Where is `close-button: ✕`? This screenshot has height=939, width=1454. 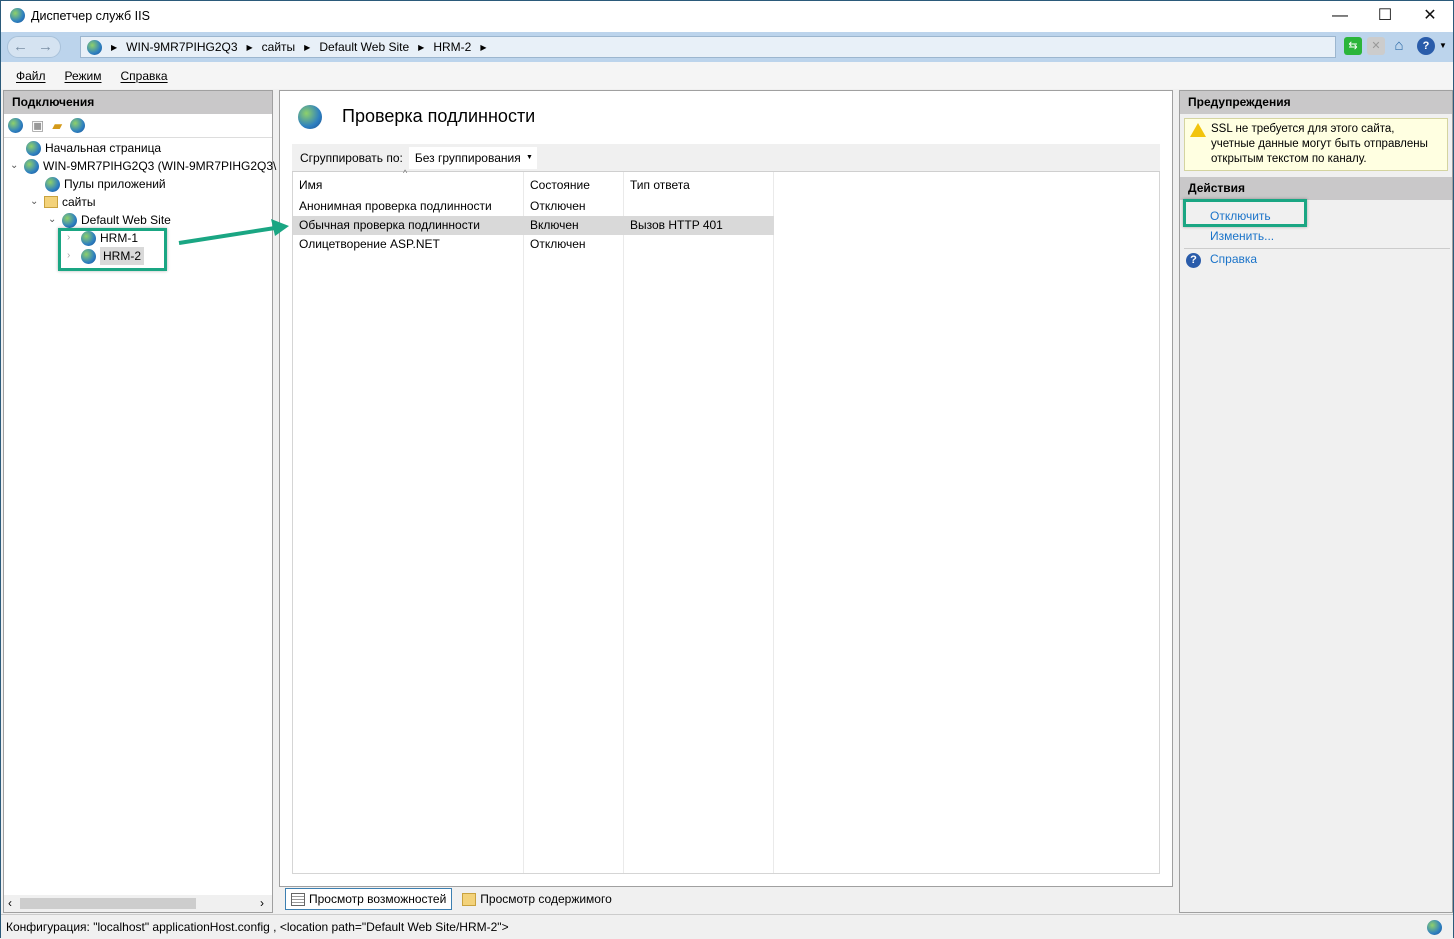
close-button: ✕ is located at coordinates (1430, 16).